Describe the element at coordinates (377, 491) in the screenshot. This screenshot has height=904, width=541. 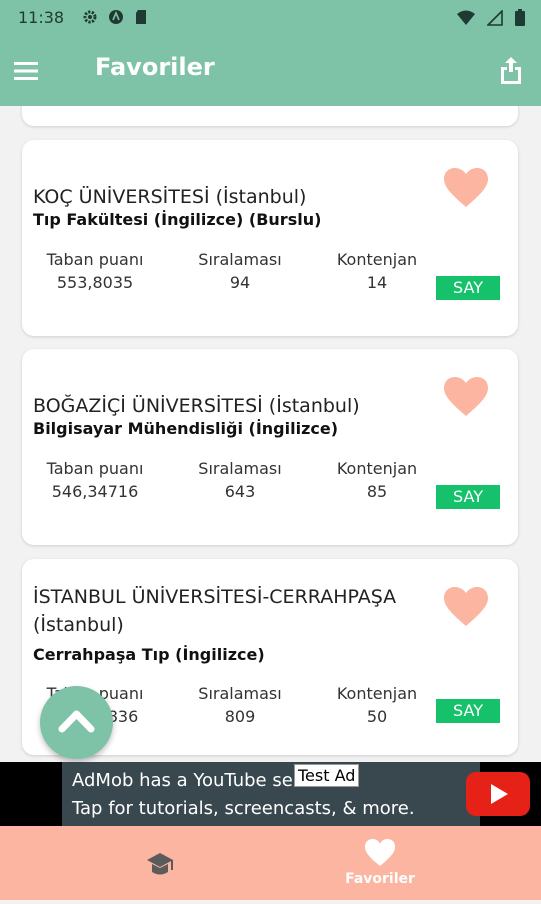
I see `quota-value: 85` at that location.